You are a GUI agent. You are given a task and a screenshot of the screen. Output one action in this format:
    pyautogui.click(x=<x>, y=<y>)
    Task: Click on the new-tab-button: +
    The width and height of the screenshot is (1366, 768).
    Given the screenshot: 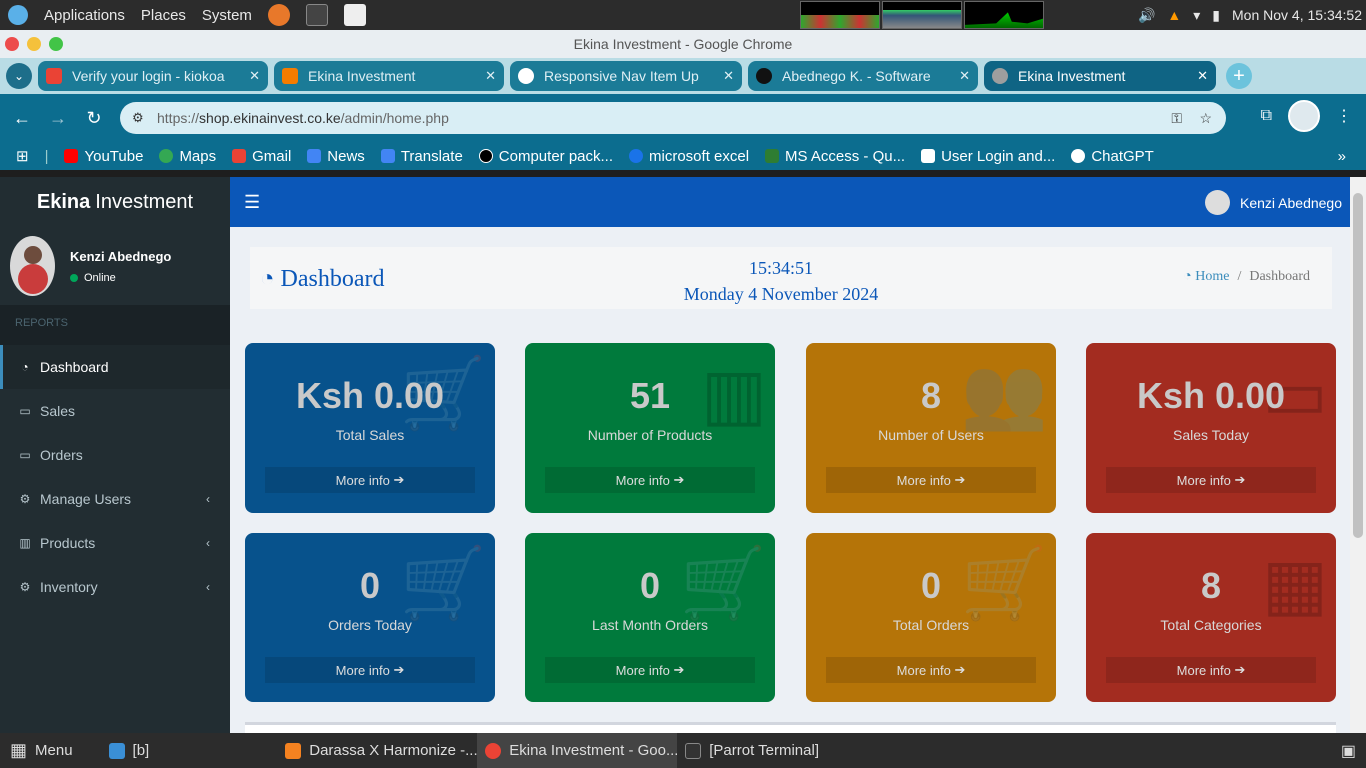 What is the action you would take?
    pyautogui.click(x=1239, y=76)
    